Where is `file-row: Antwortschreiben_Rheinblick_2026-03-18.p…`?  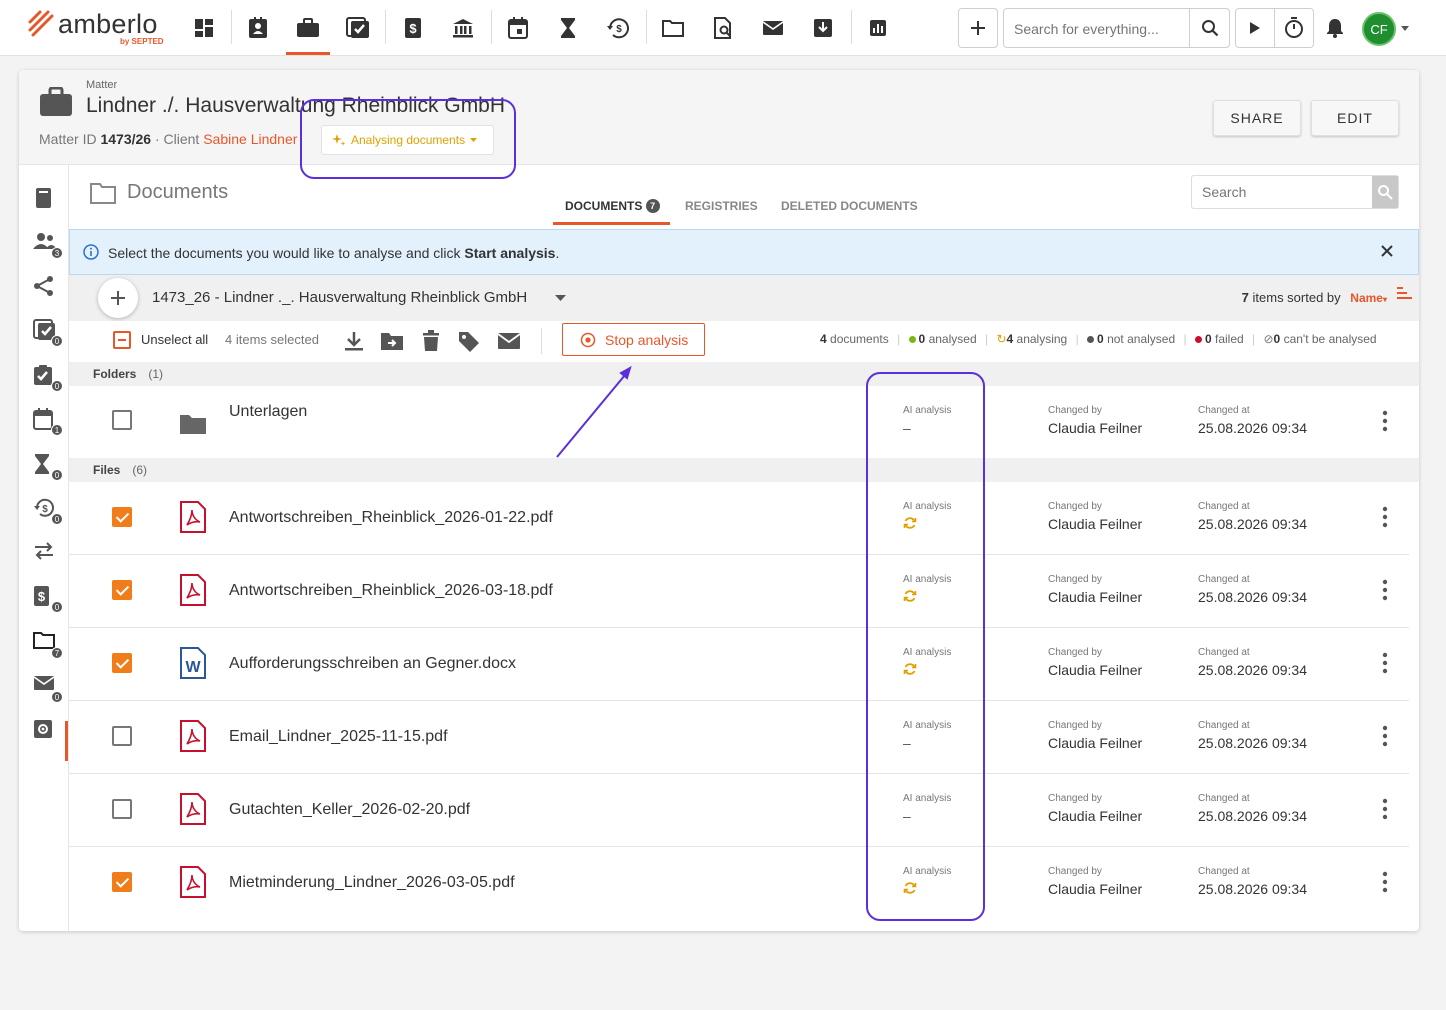
file-row: Antwortschreiben_Rheinblick_2026-03-18.p… is located at coordinates (739, 591).